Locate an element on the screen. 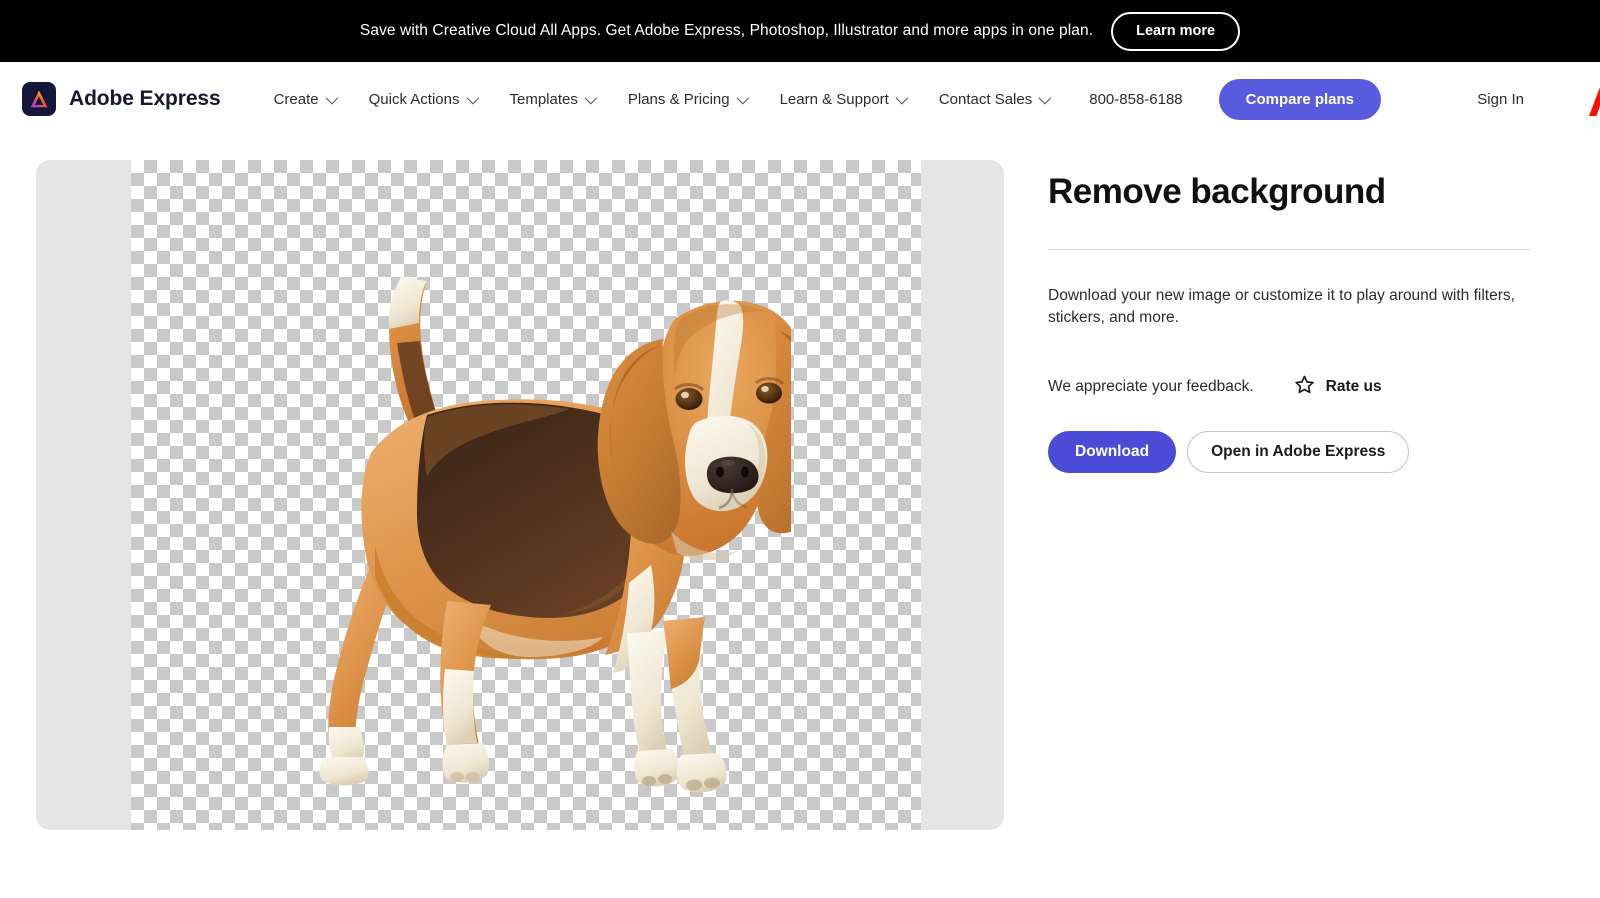 This screenshot has height=898, width=1600. nav-item-create: Create is located at coordinates (304, 99).